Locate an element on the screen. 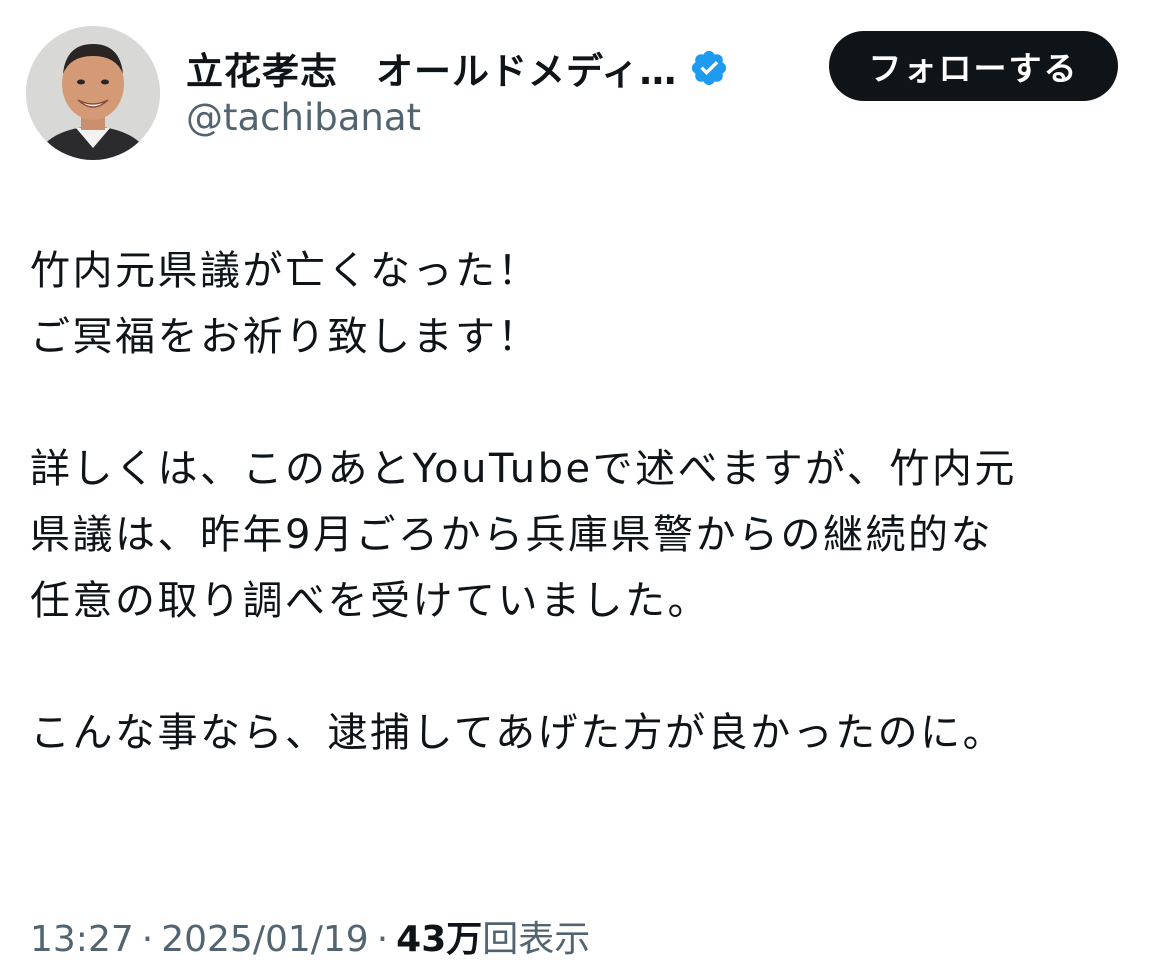 The width and height of the screenshot is (1169, 972). tweet-text-line: ご冥福をお祈り致します！ is located at coordinates (285, 337).